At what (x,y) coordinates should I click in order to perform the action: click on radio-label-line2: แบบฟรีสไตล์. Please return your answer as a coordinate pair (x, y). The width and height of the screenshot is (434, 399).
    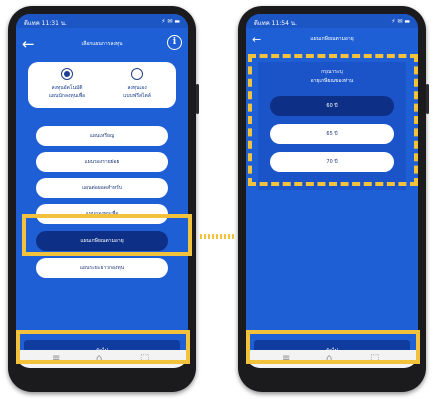
    Looking at the image, I should click on (137, 96).